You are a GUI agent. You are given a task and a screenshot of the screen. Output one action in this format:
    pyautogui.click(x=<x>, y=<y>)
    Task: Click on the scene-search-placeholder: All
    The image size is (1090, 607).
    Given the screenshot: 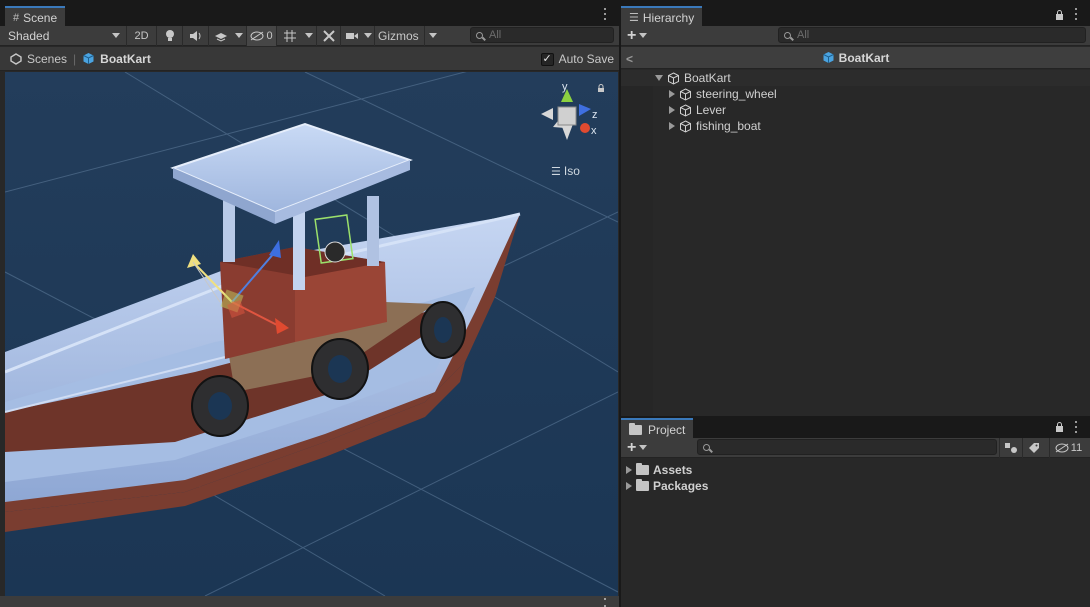 What is the action you would take?
    pyautogui.click(x=495, y=35)
    